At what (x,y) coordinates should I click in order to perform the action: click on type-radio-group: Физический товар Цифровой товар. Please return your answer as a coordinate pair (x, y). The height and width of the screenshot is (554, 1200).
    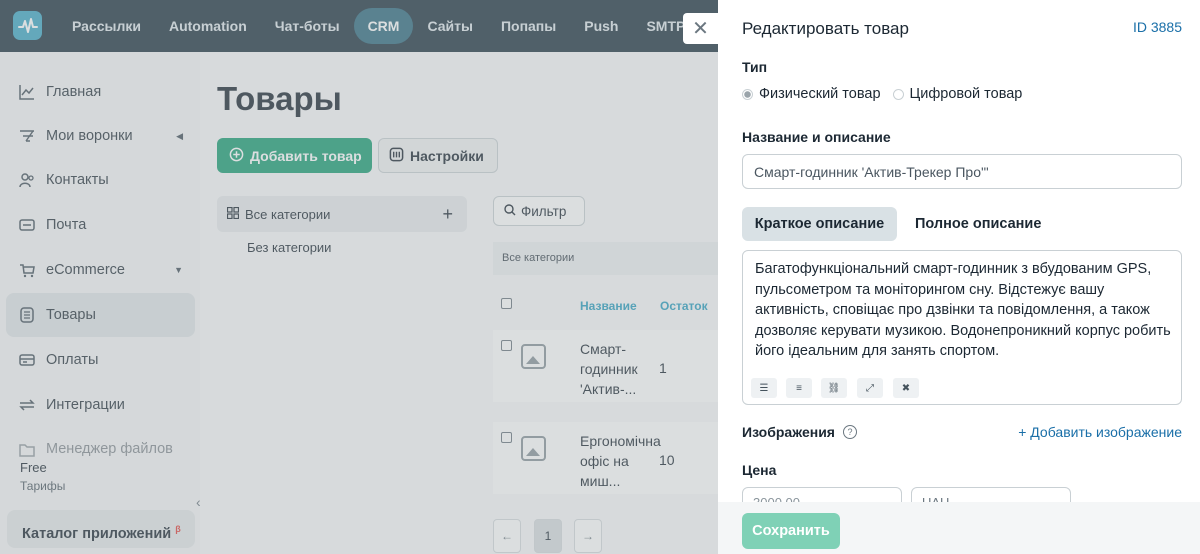
    Looking at the image, I should click on (882, 94).